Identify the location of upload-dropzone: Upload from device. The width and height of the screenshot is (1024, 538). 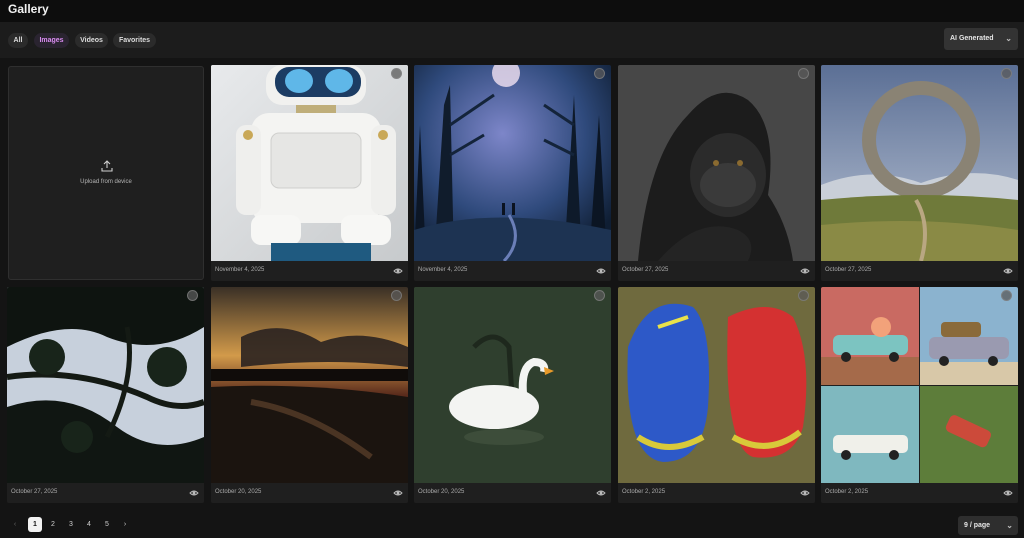
(106, 173).